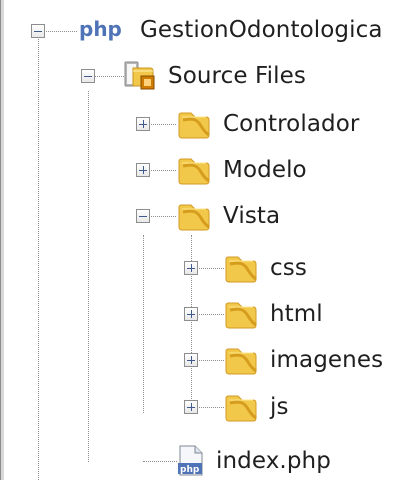 The width and height of the screenshot is (406, 480). What do you see at coordinates (140, 76) in the screenshot?
I see `source-folder-icon` at bounding box center [140, 76].